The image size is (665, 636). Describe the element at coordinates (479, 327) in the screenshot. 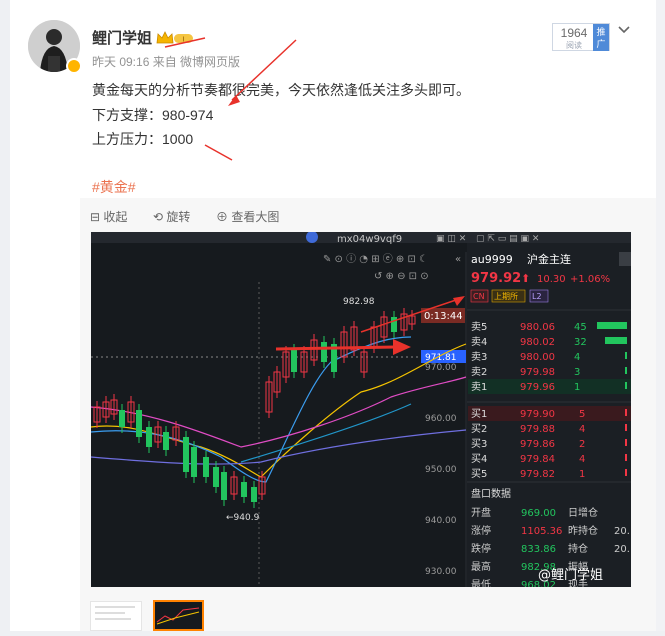

I see `ask-label: 卖5` at that location.